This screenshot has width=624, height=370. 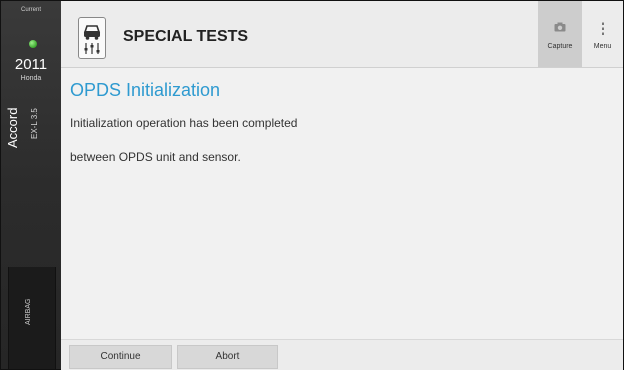 I want to click on capture-button: Capture, so click(x=560, y=34).